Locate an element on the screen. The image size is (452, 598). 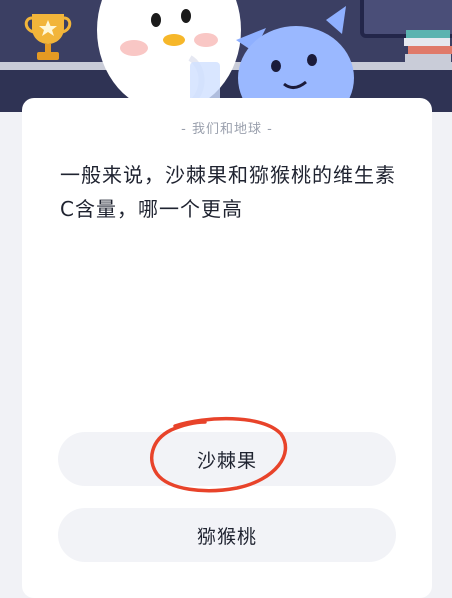
blue-dinosaur-mascot is located at coordinates (295, 59).